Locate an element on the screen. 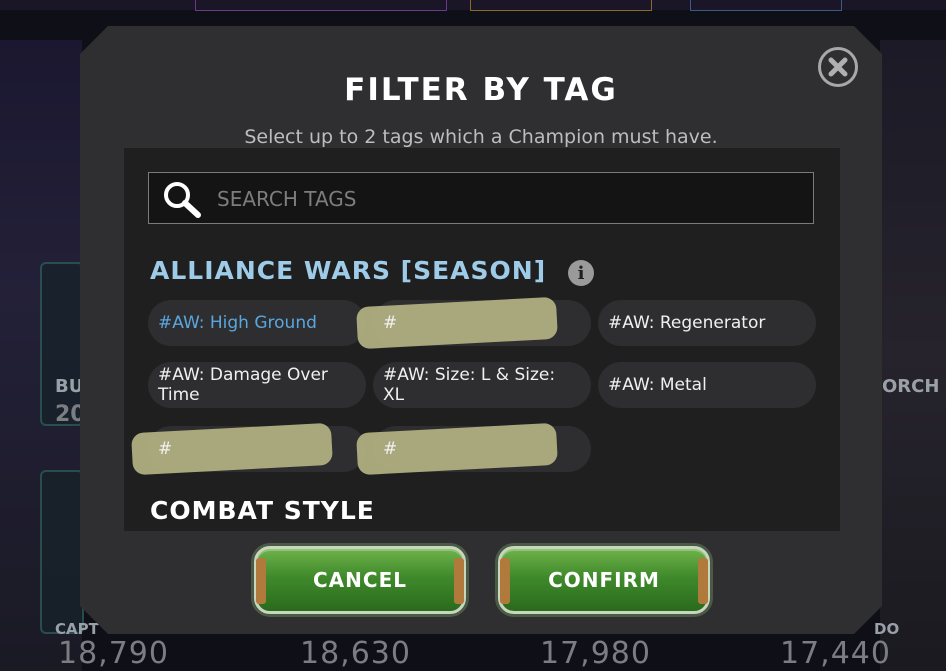 Image resolution: width=946 pixels, height=671 pixels. close-icon is located at coordinates (838, 67).